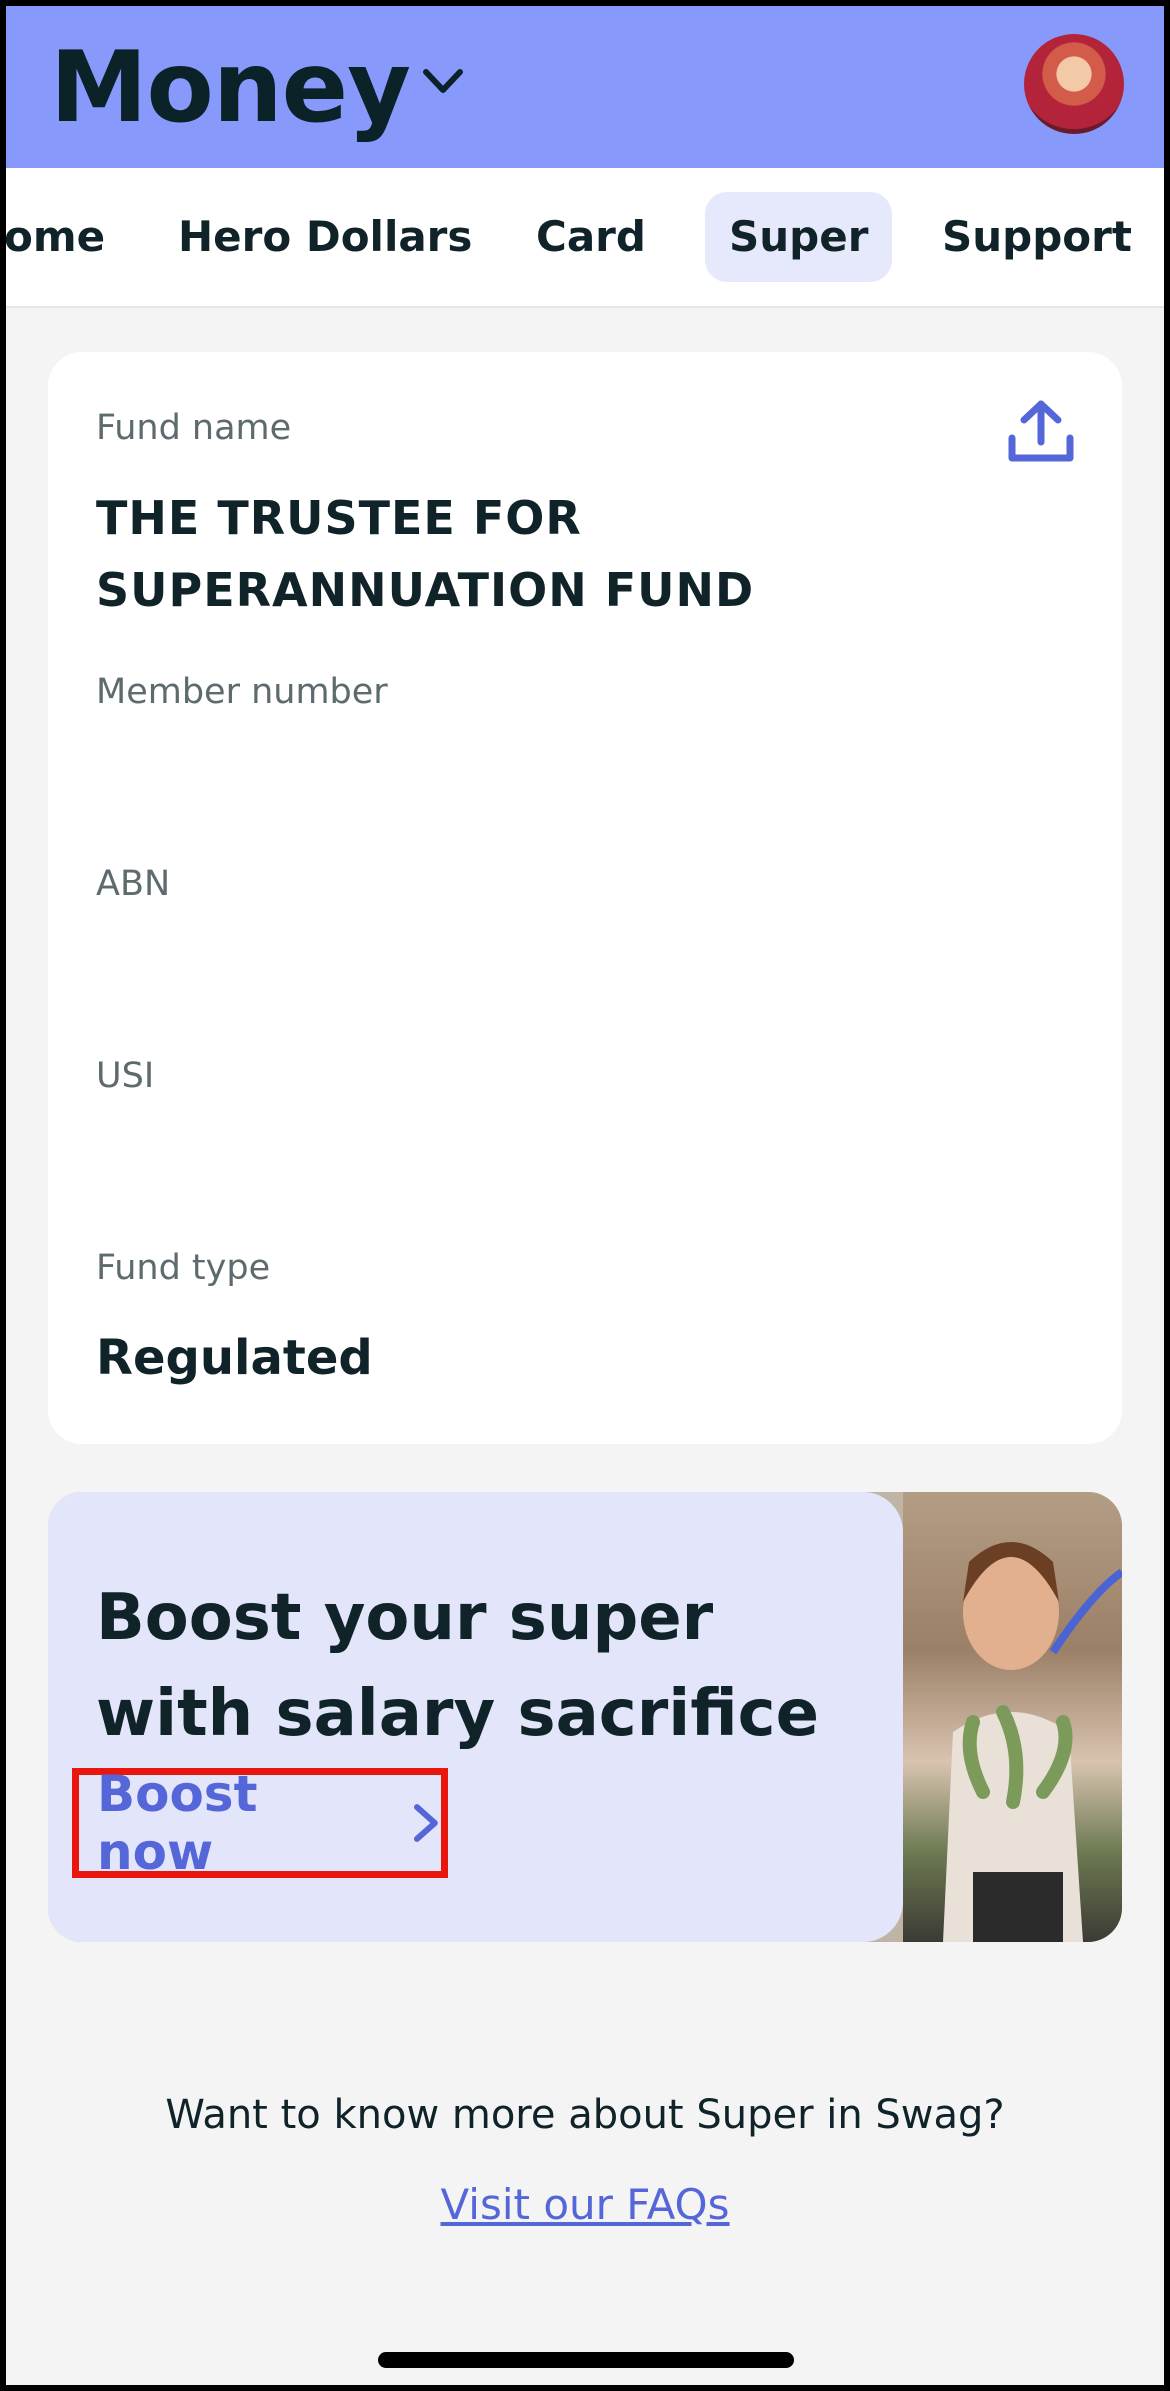  What do you see at coordinates (425, 554) in the screenshot?
I see `fund-name-value: THE TRUSTEE FOR SUPERANNUATION FUND` at bounding box center [425, 554].